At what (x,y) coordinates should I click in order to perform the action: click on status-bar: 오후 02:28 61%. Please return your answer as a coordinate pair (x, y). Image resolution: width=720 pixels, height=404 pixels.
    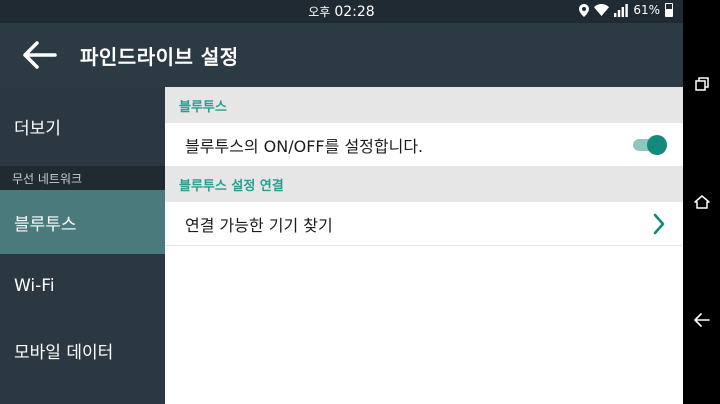
    Looking at the image, I should click on (341, 11).